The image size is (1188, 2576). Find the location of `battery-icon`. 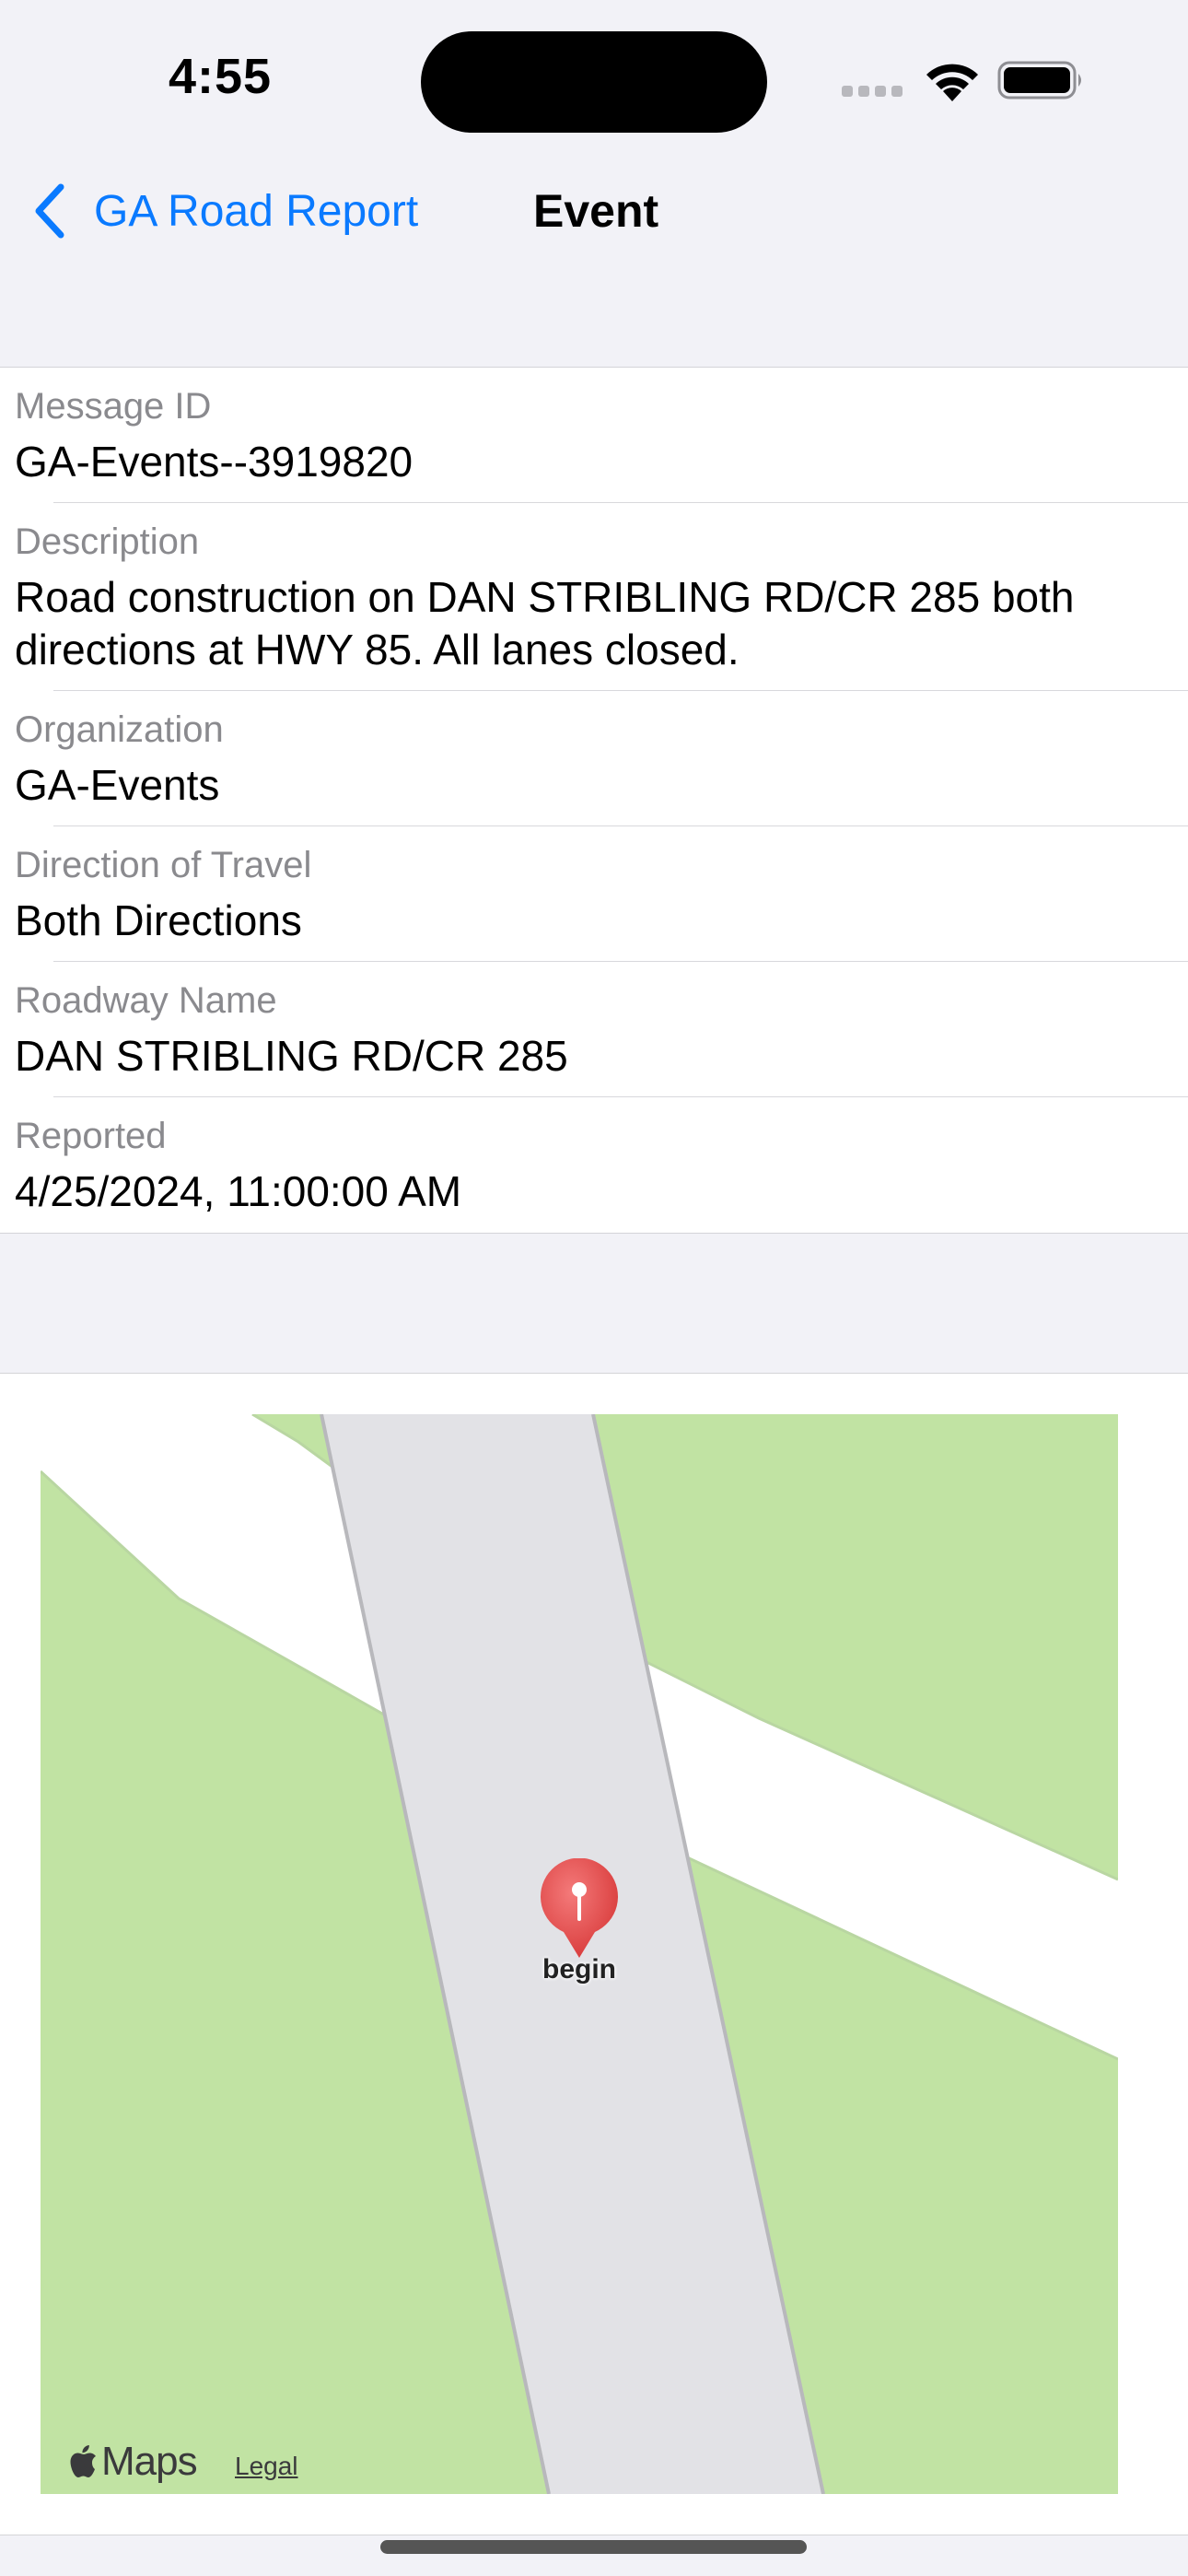

battery-icon is located at coordinates (1039, 80).